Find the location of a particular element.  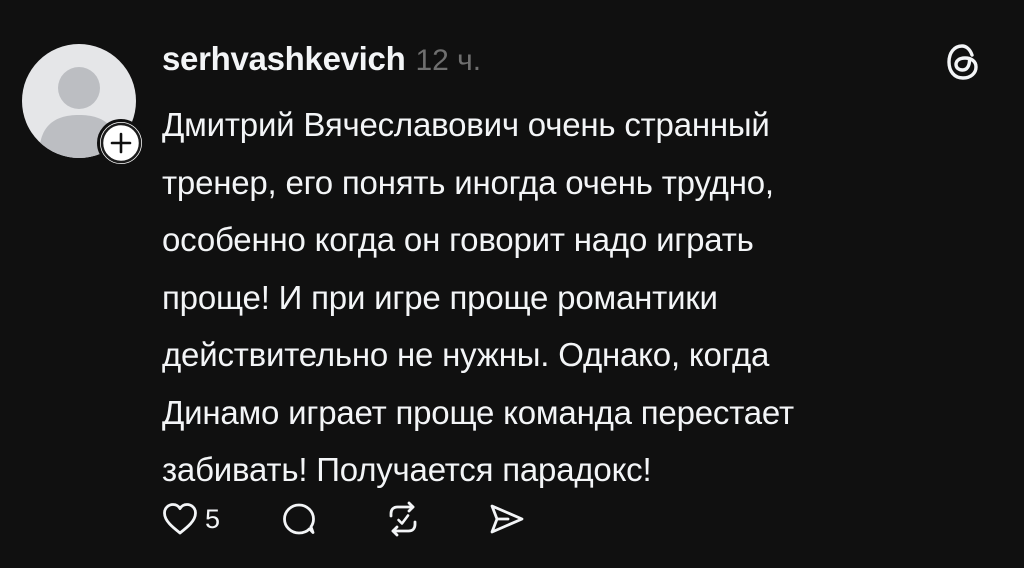

like-button: 5 is located at coordinates (190, 519).